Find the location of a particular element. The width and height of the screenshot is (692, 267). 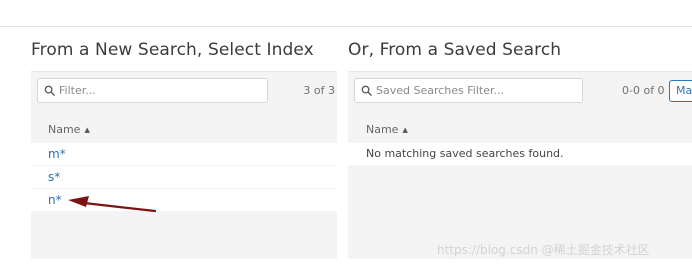

saved-search-filter-input is located at coordinates (466, 90).